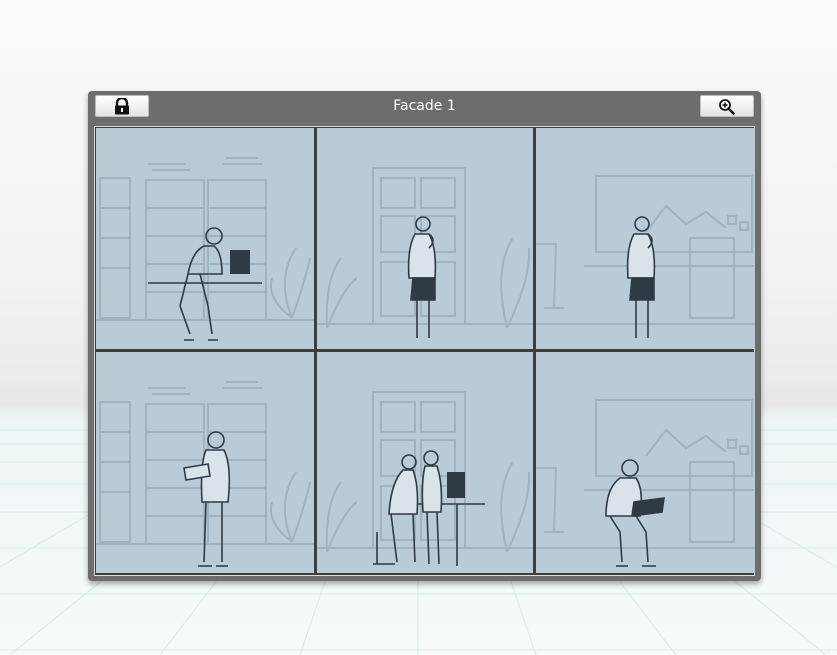  I want to click on window-title: Facade 1, so click(424, 106).